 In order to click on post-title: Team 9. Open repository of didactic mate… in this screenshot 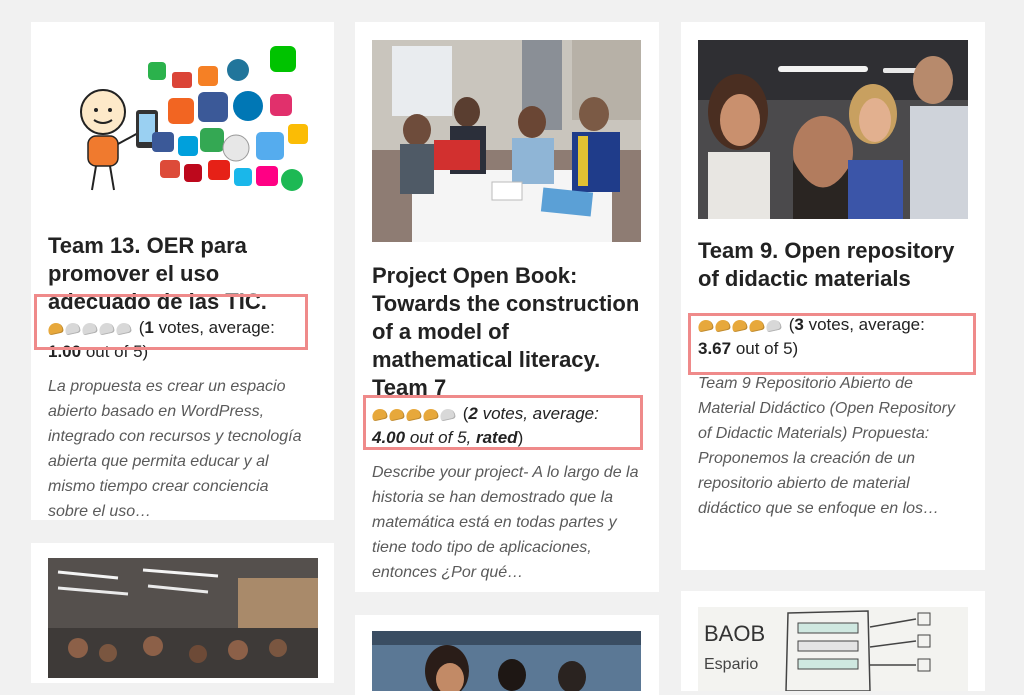, I will do `click(833, 275)`.